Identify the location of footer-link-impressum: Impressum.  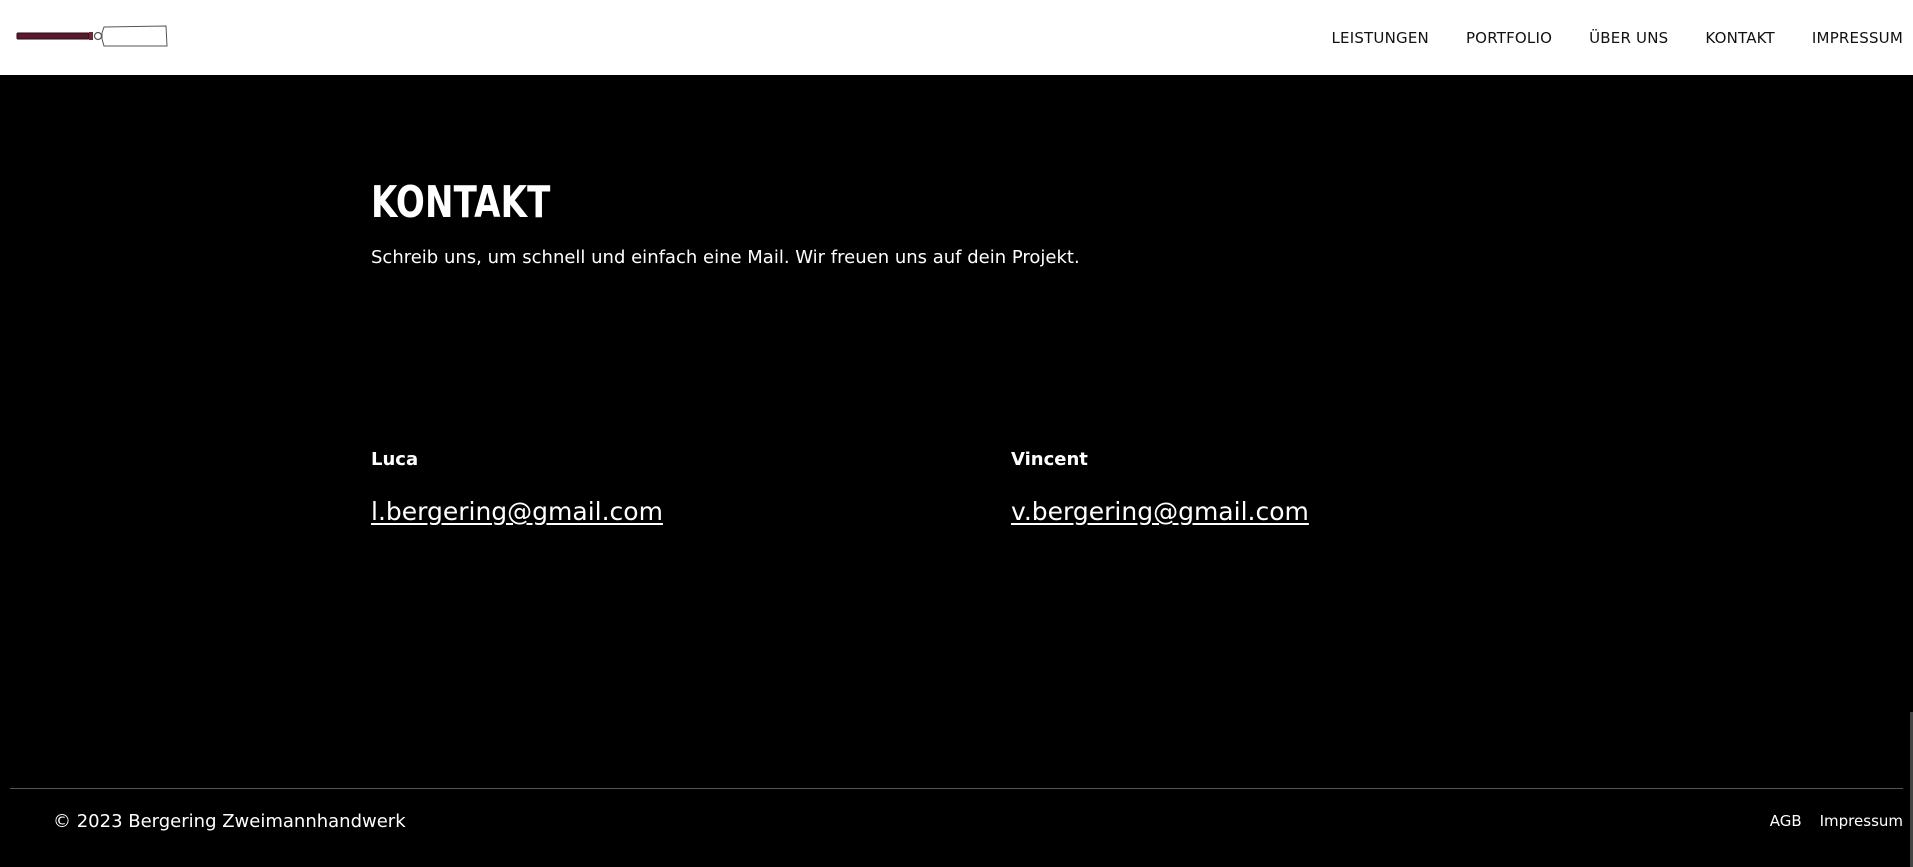
(1861, 821).